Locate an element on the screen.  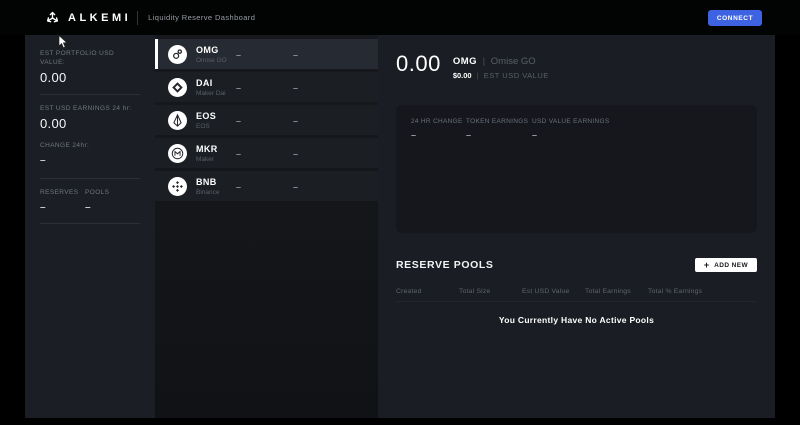
token-row-mkr: MKR Maker – – is located at coordinates (266, 153).